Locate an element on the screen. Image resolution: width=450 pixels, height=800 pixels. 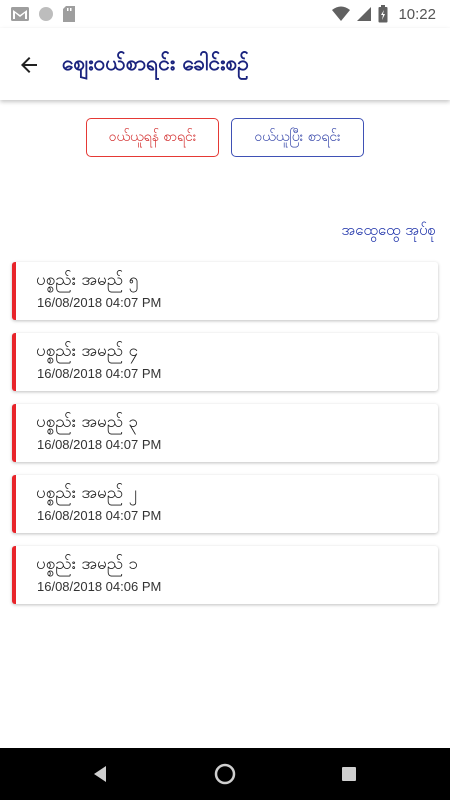
app-bar: ဈေးဝယ်စာရင်း ခေါင်းစဉ် is located at coordinates (225, 64).